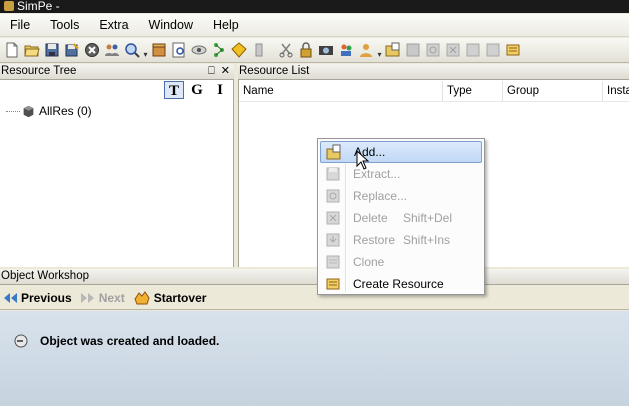 Image resolution: width=629 pixels, height=406 pixels. Describe the element at coordinates (314, 298) in the screenshot. I see `object-workshop-nav: Previous Next Startover` at that location.